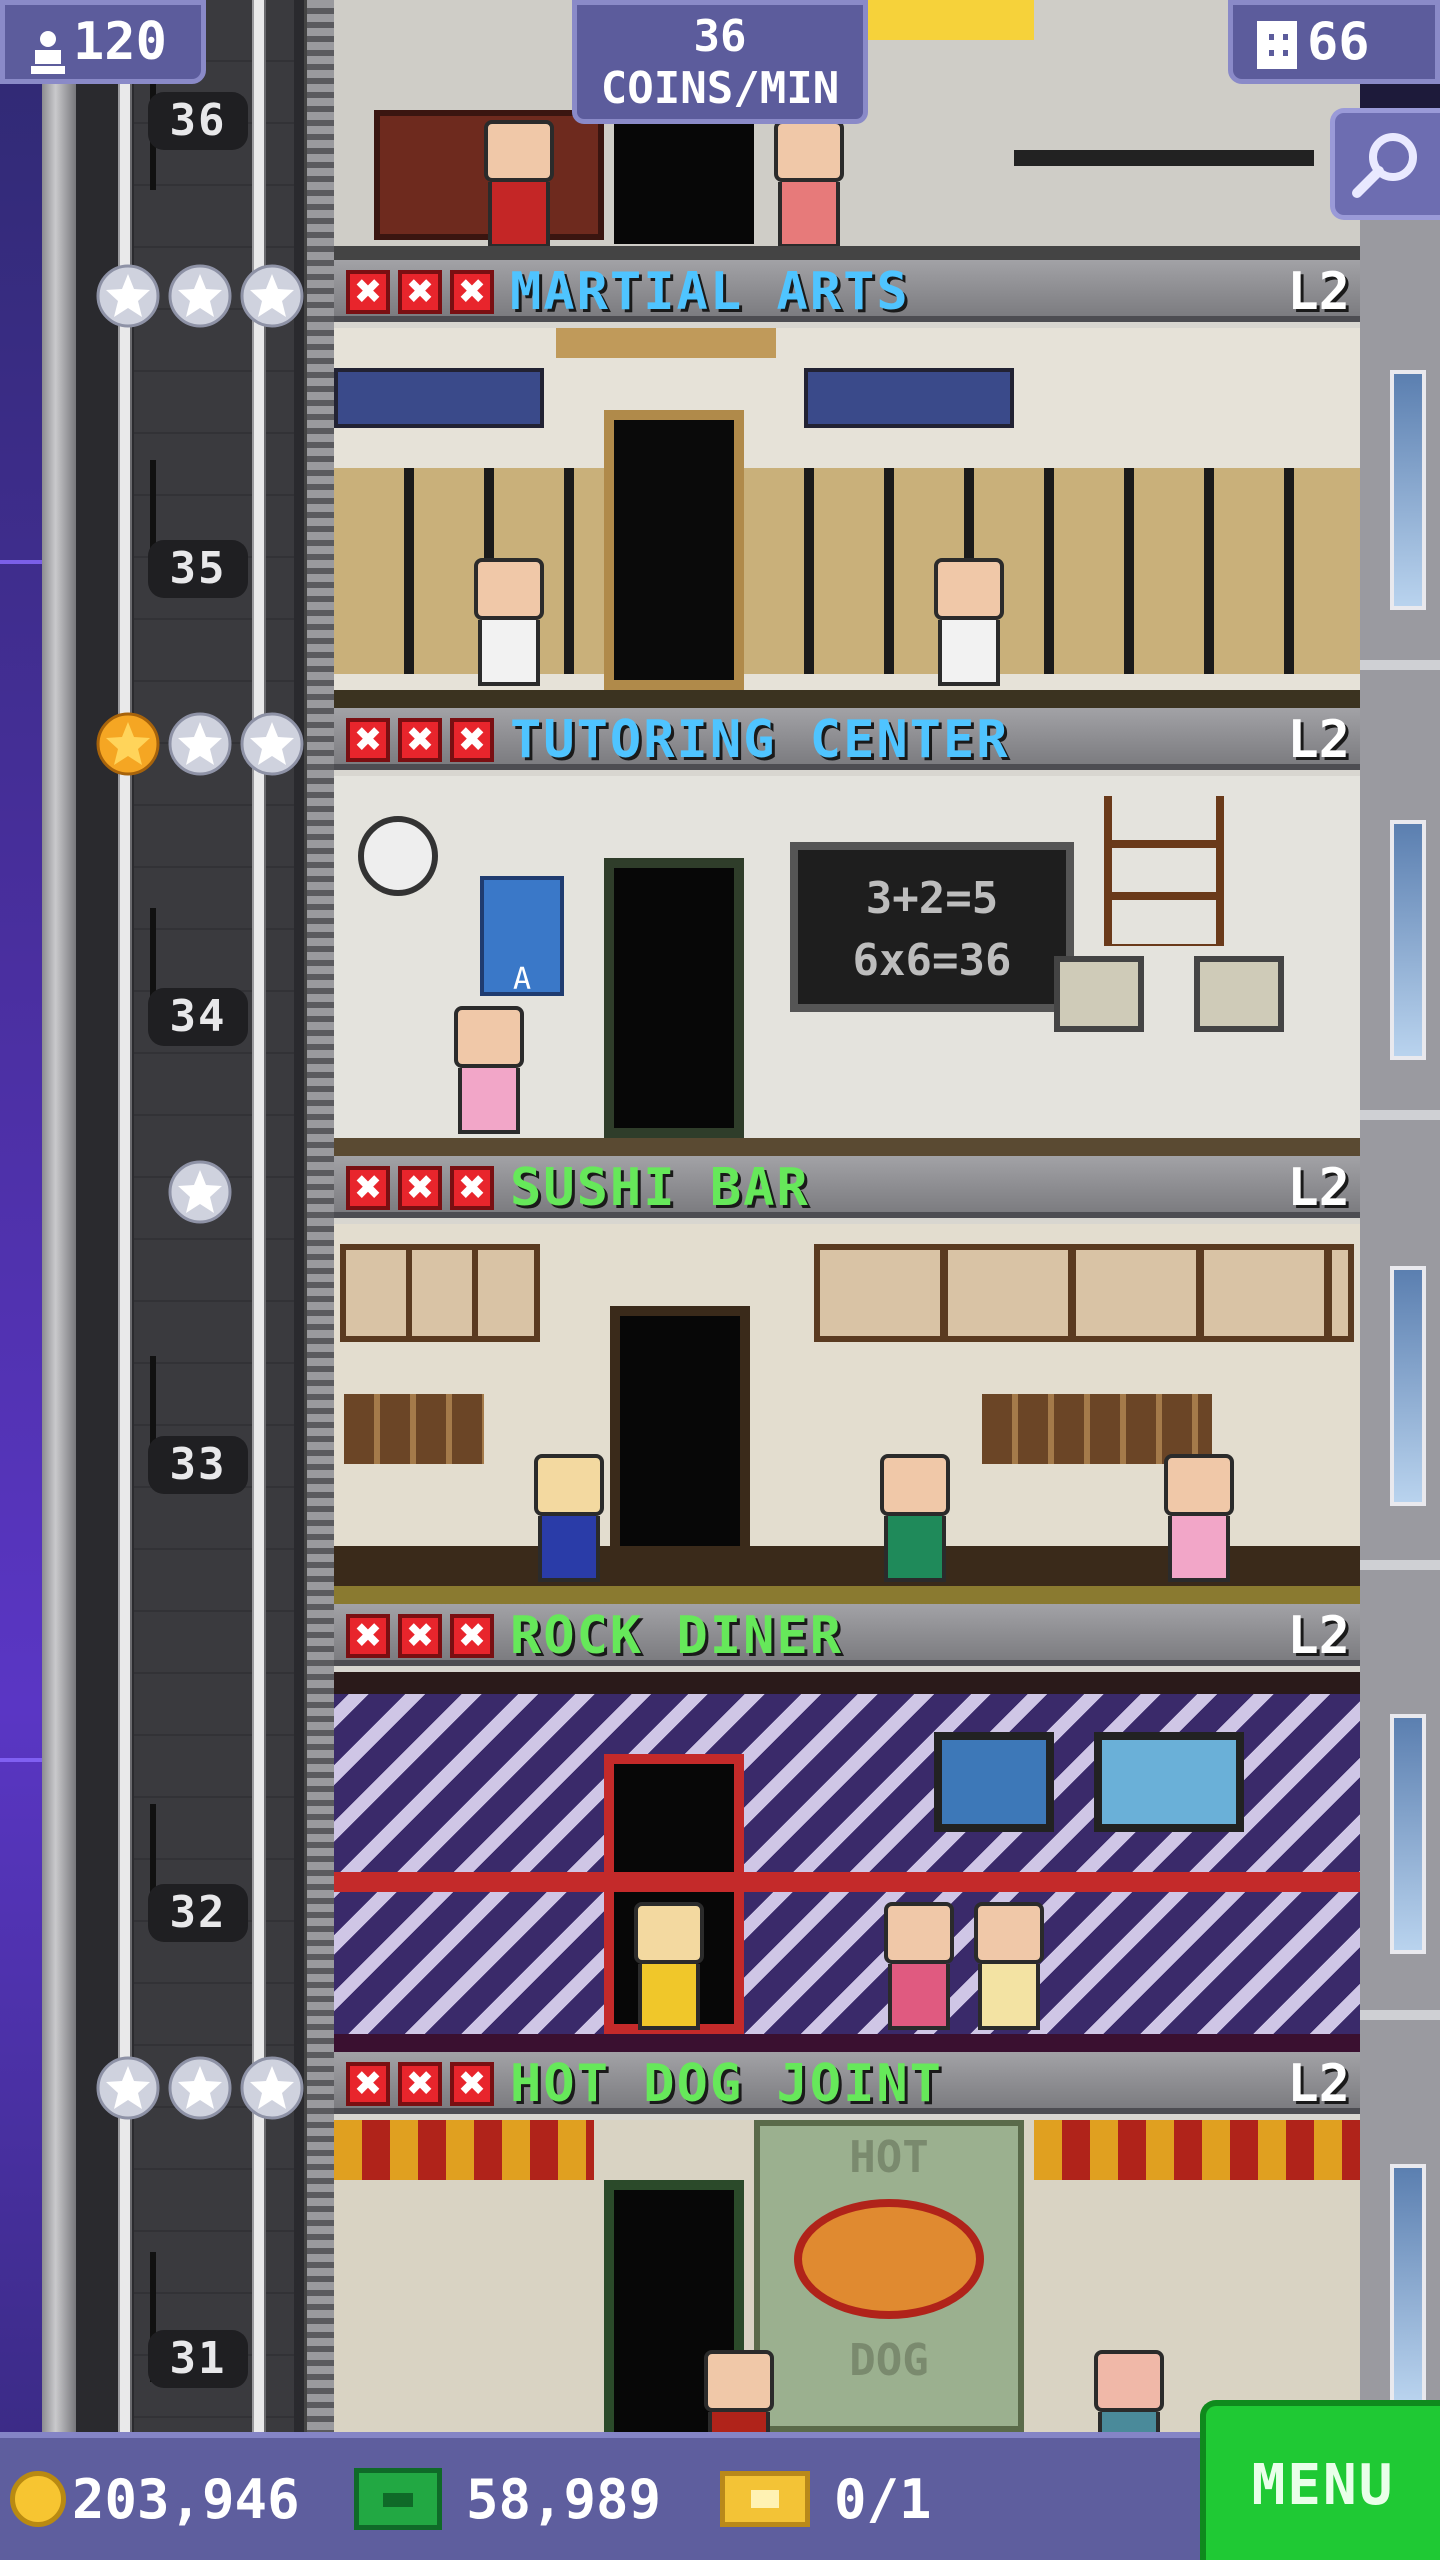 This screenshot has width=1440, height=2560. What do you see at coordinates (1197, 2150) in the screenshot?
I see `awning` at bounding box center [1197, 2150].